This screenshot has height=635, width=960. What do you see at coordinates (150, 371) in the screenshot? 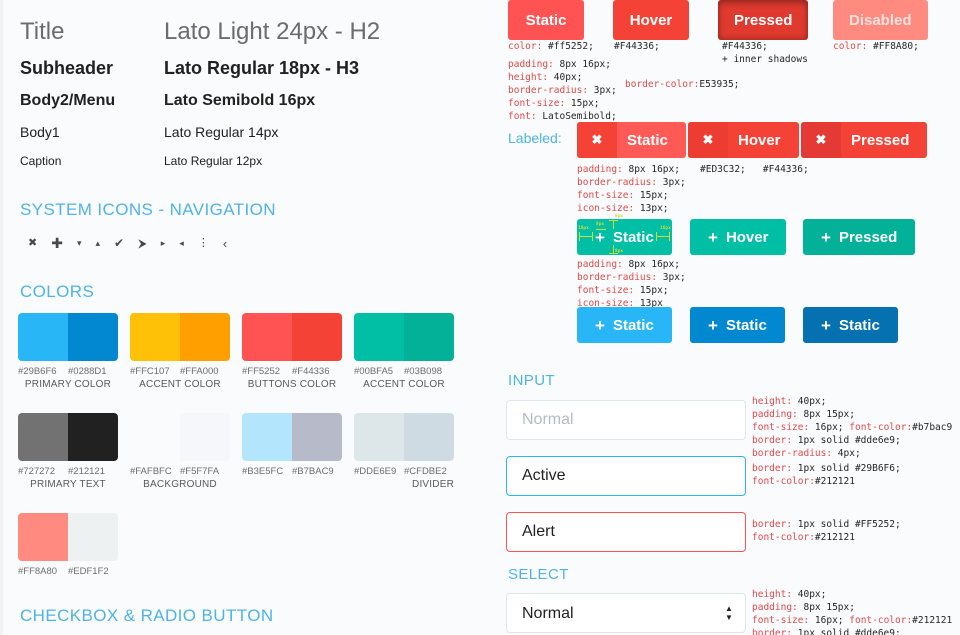
I see `swatch-code-a: #FFC107` at bounding box center [150, 371].